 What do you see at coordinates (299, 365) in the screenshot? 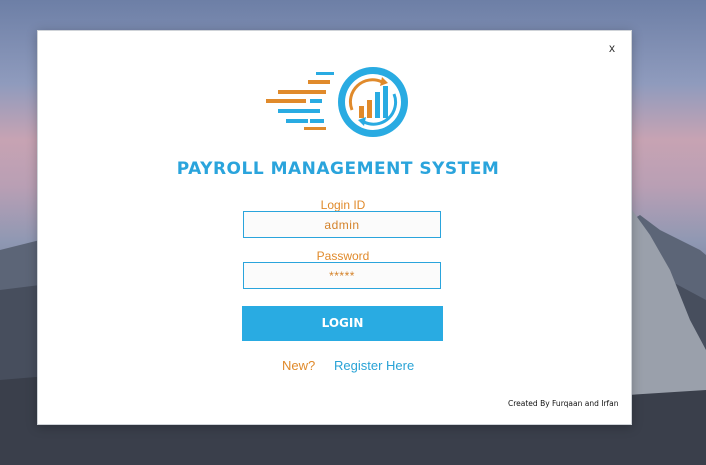
I see `new-user-prompt: New?` at bounding box center [299, 365].